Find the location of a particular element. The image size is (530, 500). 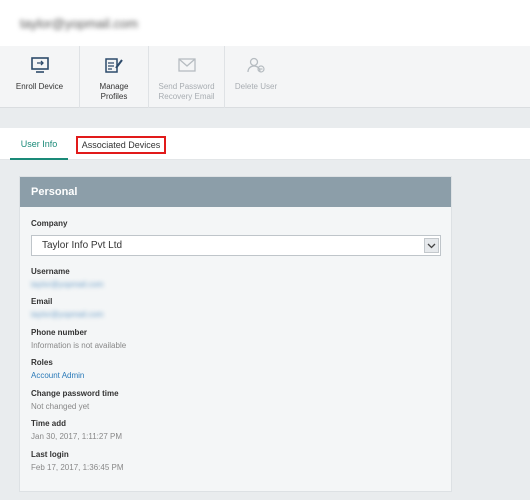

email-value: taylor@yopmail.com is located at coordinates (67, 314).